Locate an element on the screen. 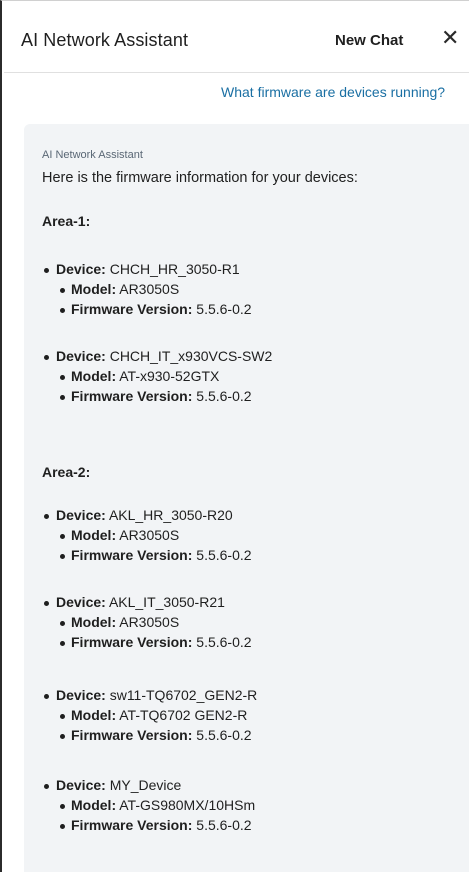 This screenshot has width=469, height=872. device-name: CHCH_IT_x930VCS-SW2 is located at coordinates (191, 356).